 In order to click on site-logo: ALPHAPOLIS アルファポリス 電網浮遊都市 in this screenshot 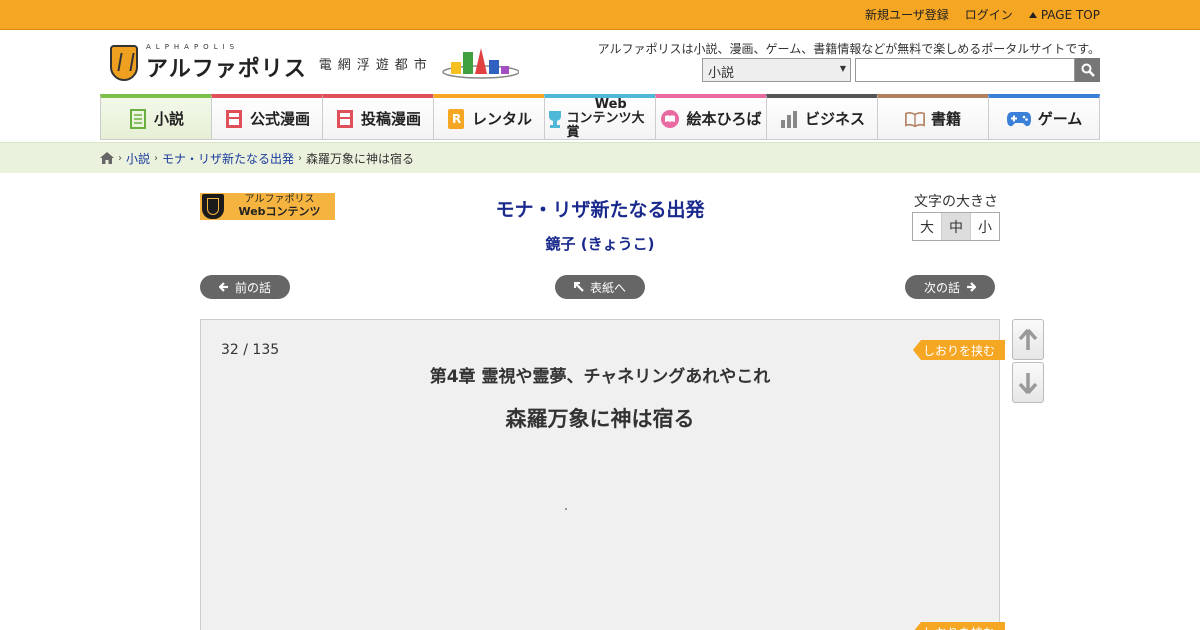, I will do `click(314, 63)`.